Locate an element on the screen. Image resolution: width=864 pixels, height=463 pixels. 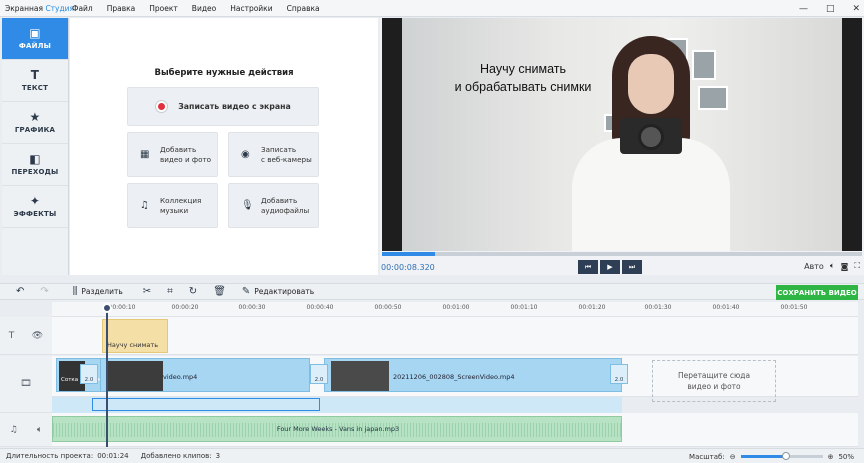
clips-count-label: Добавлено клипов: is located at coordinates (176, 456).